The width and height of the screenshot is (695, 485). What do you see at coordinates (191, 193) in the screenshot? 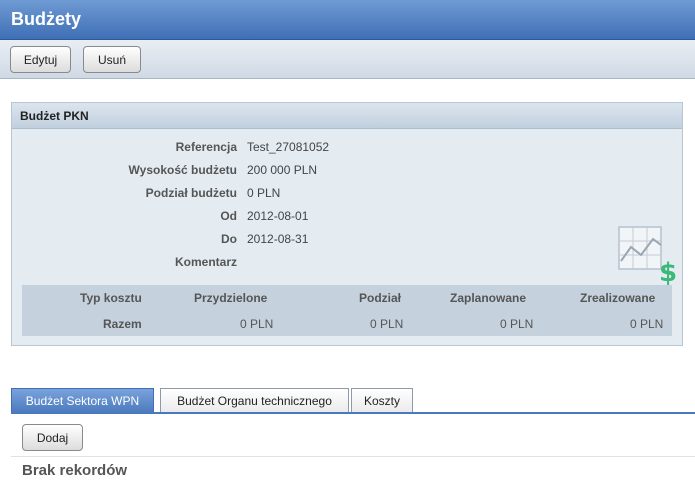
I see `field-label-budget-split: Podział budżetu` at bounding box center [191, 193].